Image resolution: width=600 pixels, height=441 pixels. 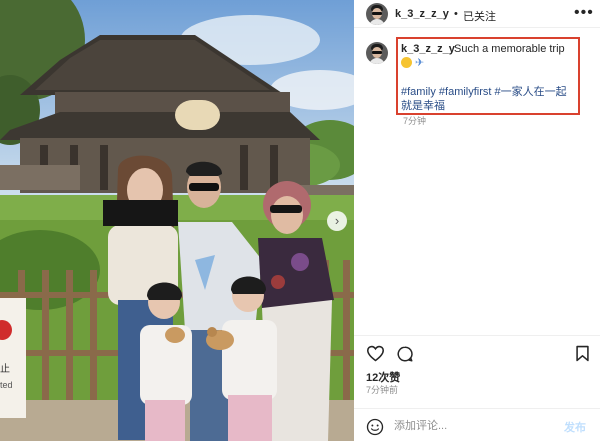 I want to click on caption-username: k_3_z_z_y, so click(x=428, y=49).